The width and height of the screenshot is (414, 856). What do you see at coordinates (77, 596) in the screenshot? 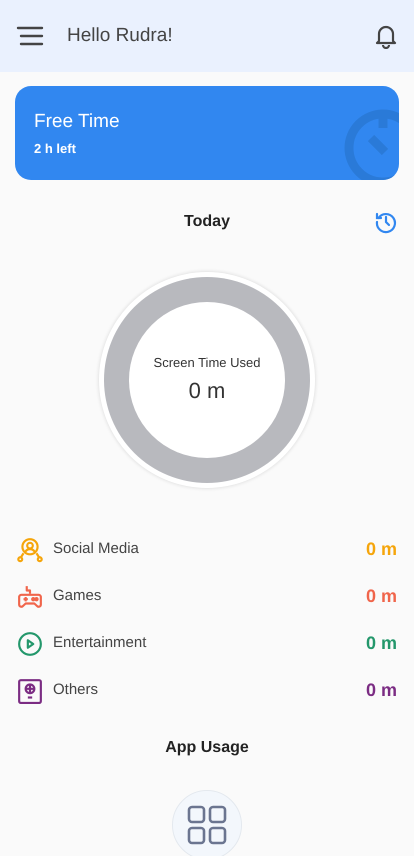
I see `category-name: Games` at bounding box center [77, 596].